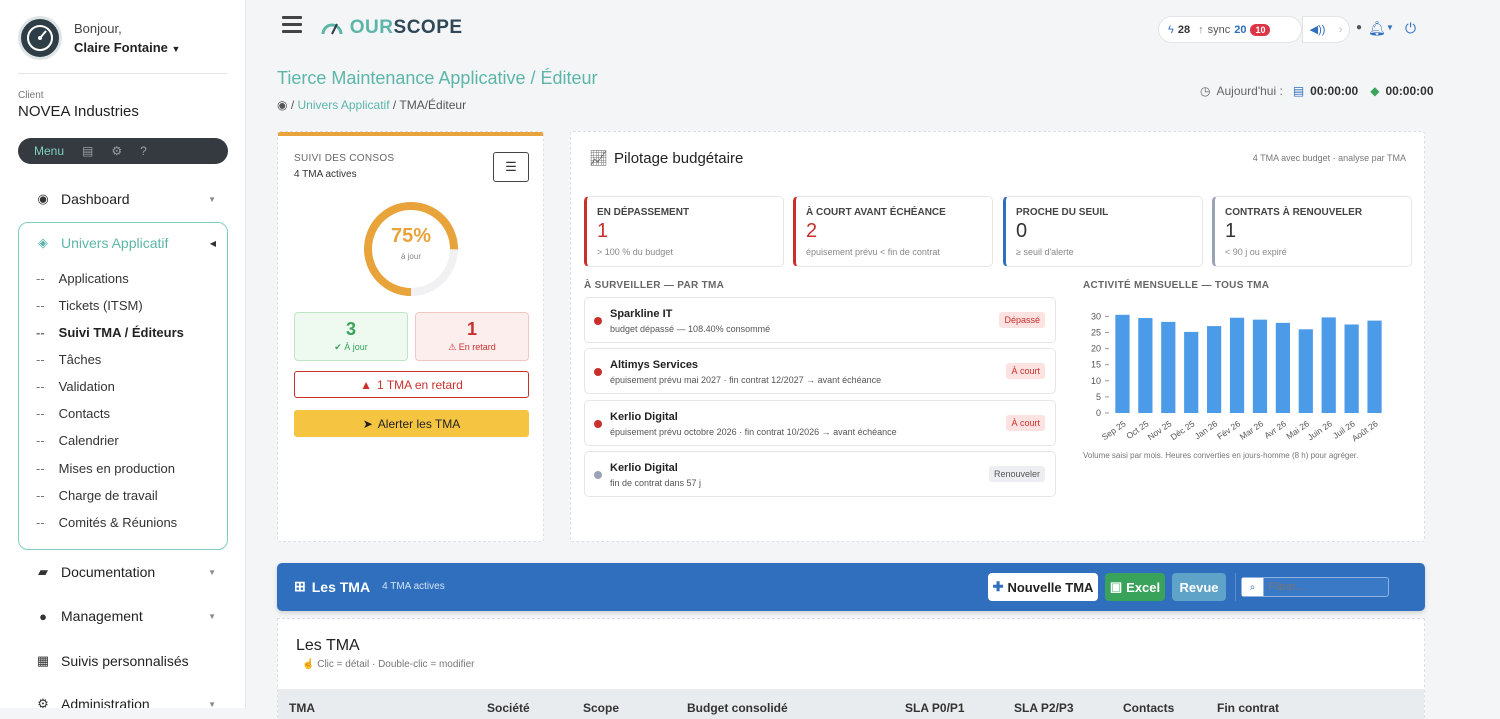  What do you see at coordinates (302, 708) in the screenshot?
I see `column-header: TMA` at bounding box center [302, 708].